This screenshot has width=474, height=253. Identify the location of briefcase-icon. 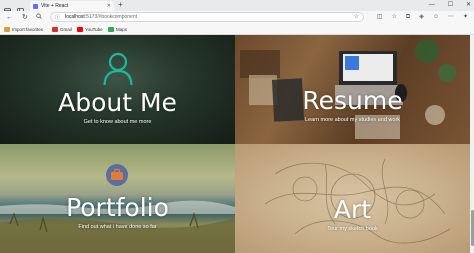
(117, 175).